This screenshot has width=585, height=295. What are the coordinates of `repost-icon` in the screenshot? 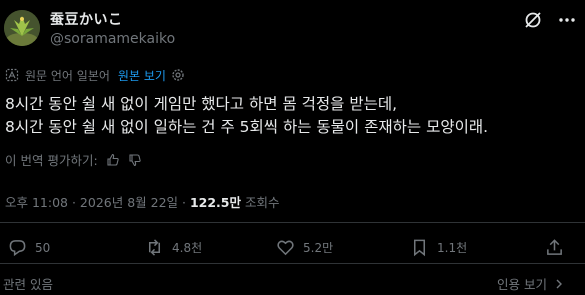 It's located at (154, 247).